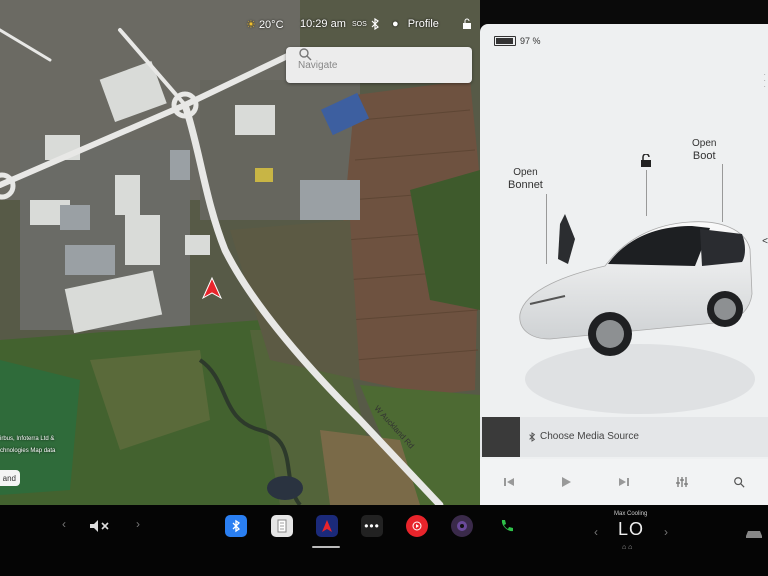 The width and height of the screenshot is (768, 576). I want to click on nav-app-button, so click(327, 526).